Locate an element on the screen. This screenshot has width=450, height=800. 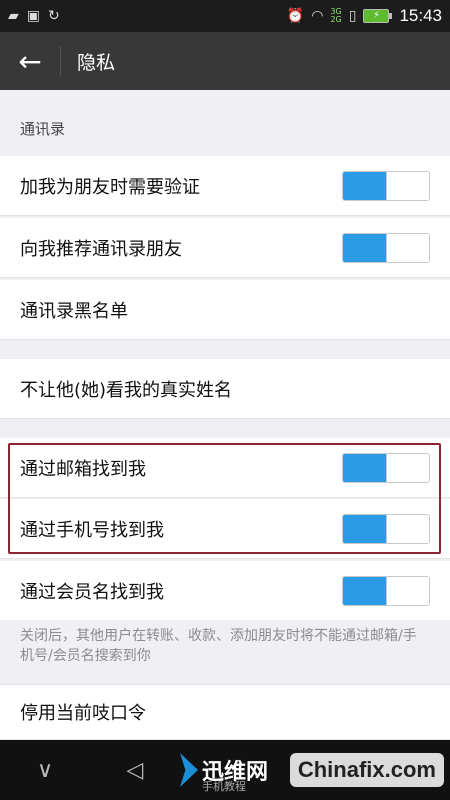
watermark-sub: 手机教程 is located at coordinates (224, 786).